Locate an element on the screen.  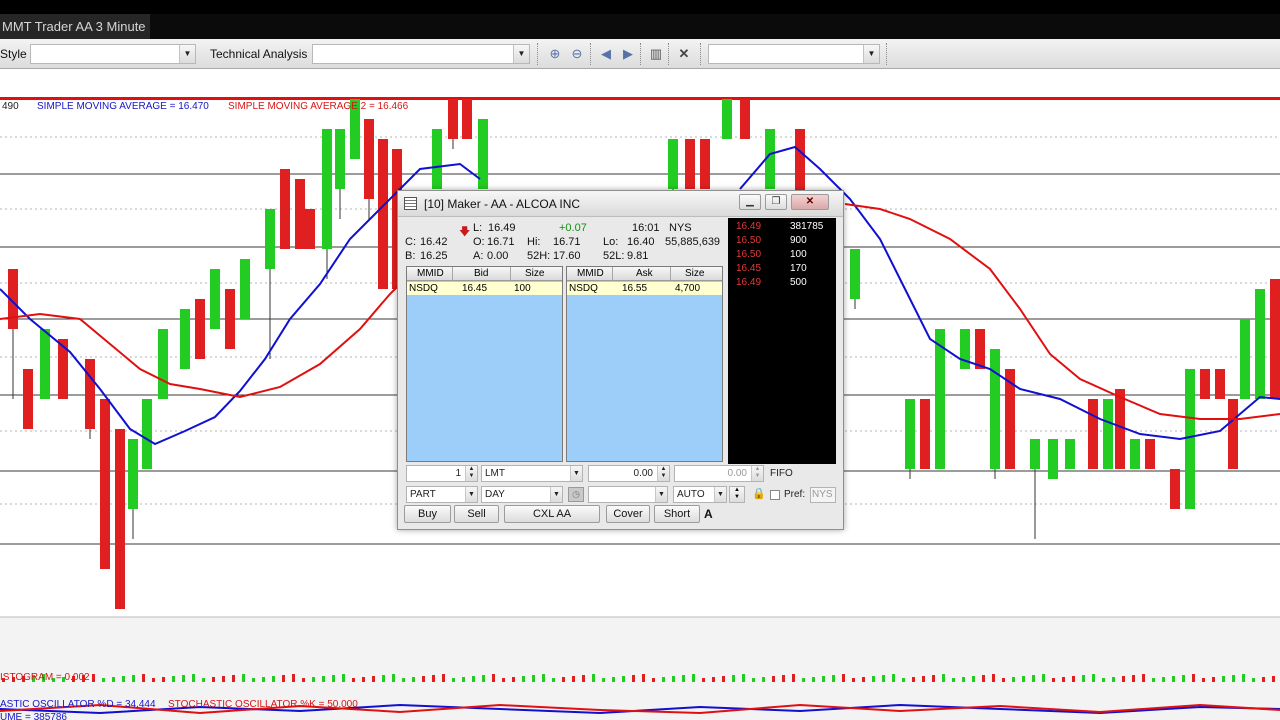
level2-title-bar: [10] Maker - AA - ALCOA INC ▁ ❐ ✕ is located at coordinates (620, 204).